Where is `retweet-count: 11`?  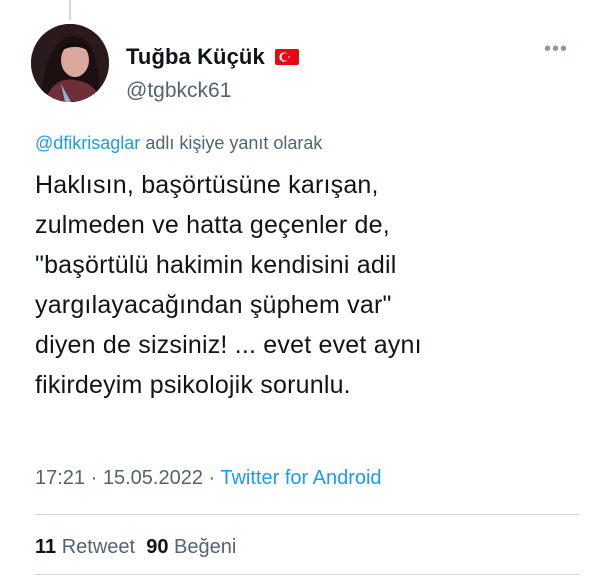
retweet-count: 11 is located at coordinates (46, 547).